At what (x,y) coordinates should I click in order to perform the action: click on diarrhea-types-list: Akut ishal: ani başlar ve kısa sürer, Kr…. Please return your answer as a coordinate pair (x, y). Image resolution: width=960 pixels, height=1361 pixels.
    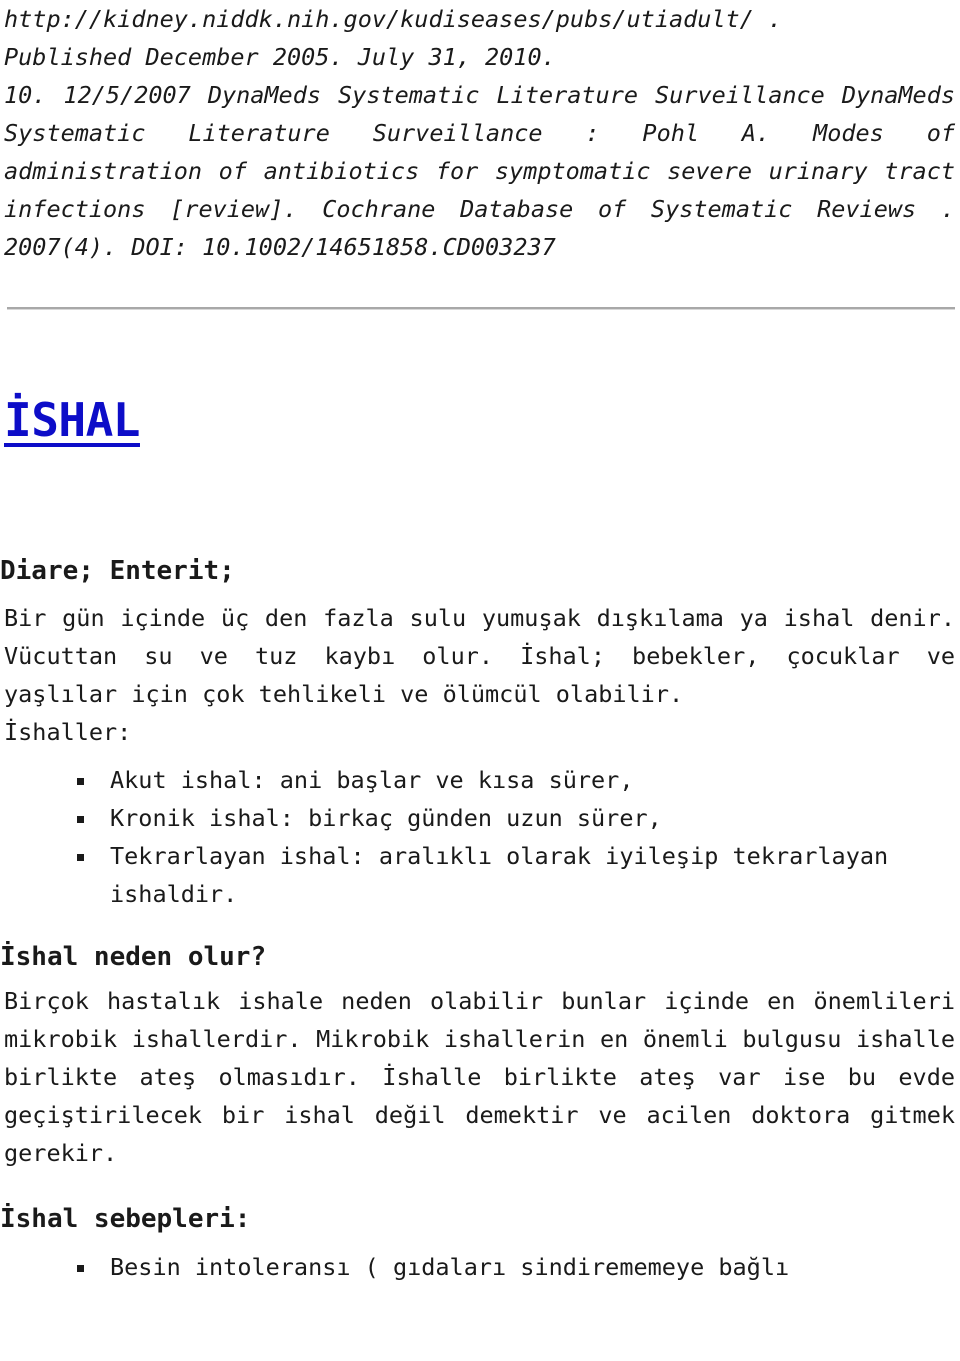
    Looking at the image, I should click on (480, 837).